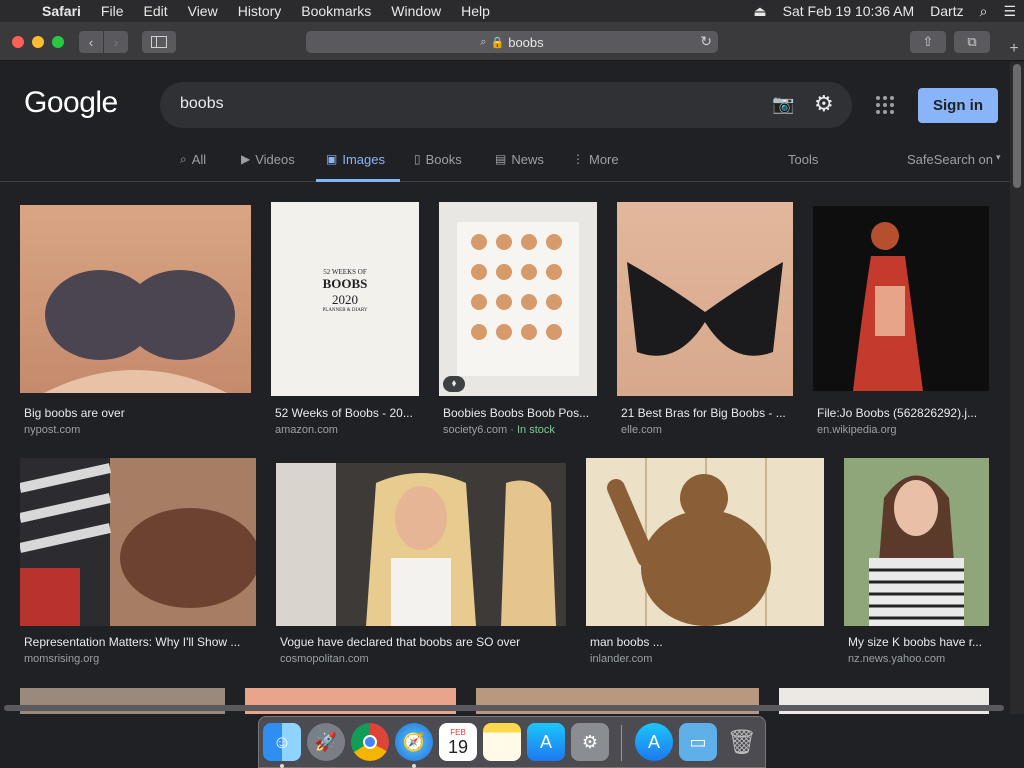 The image size is (1024, 768). I want to click on tab-videos: ▶ Videos, so click(268, 167).